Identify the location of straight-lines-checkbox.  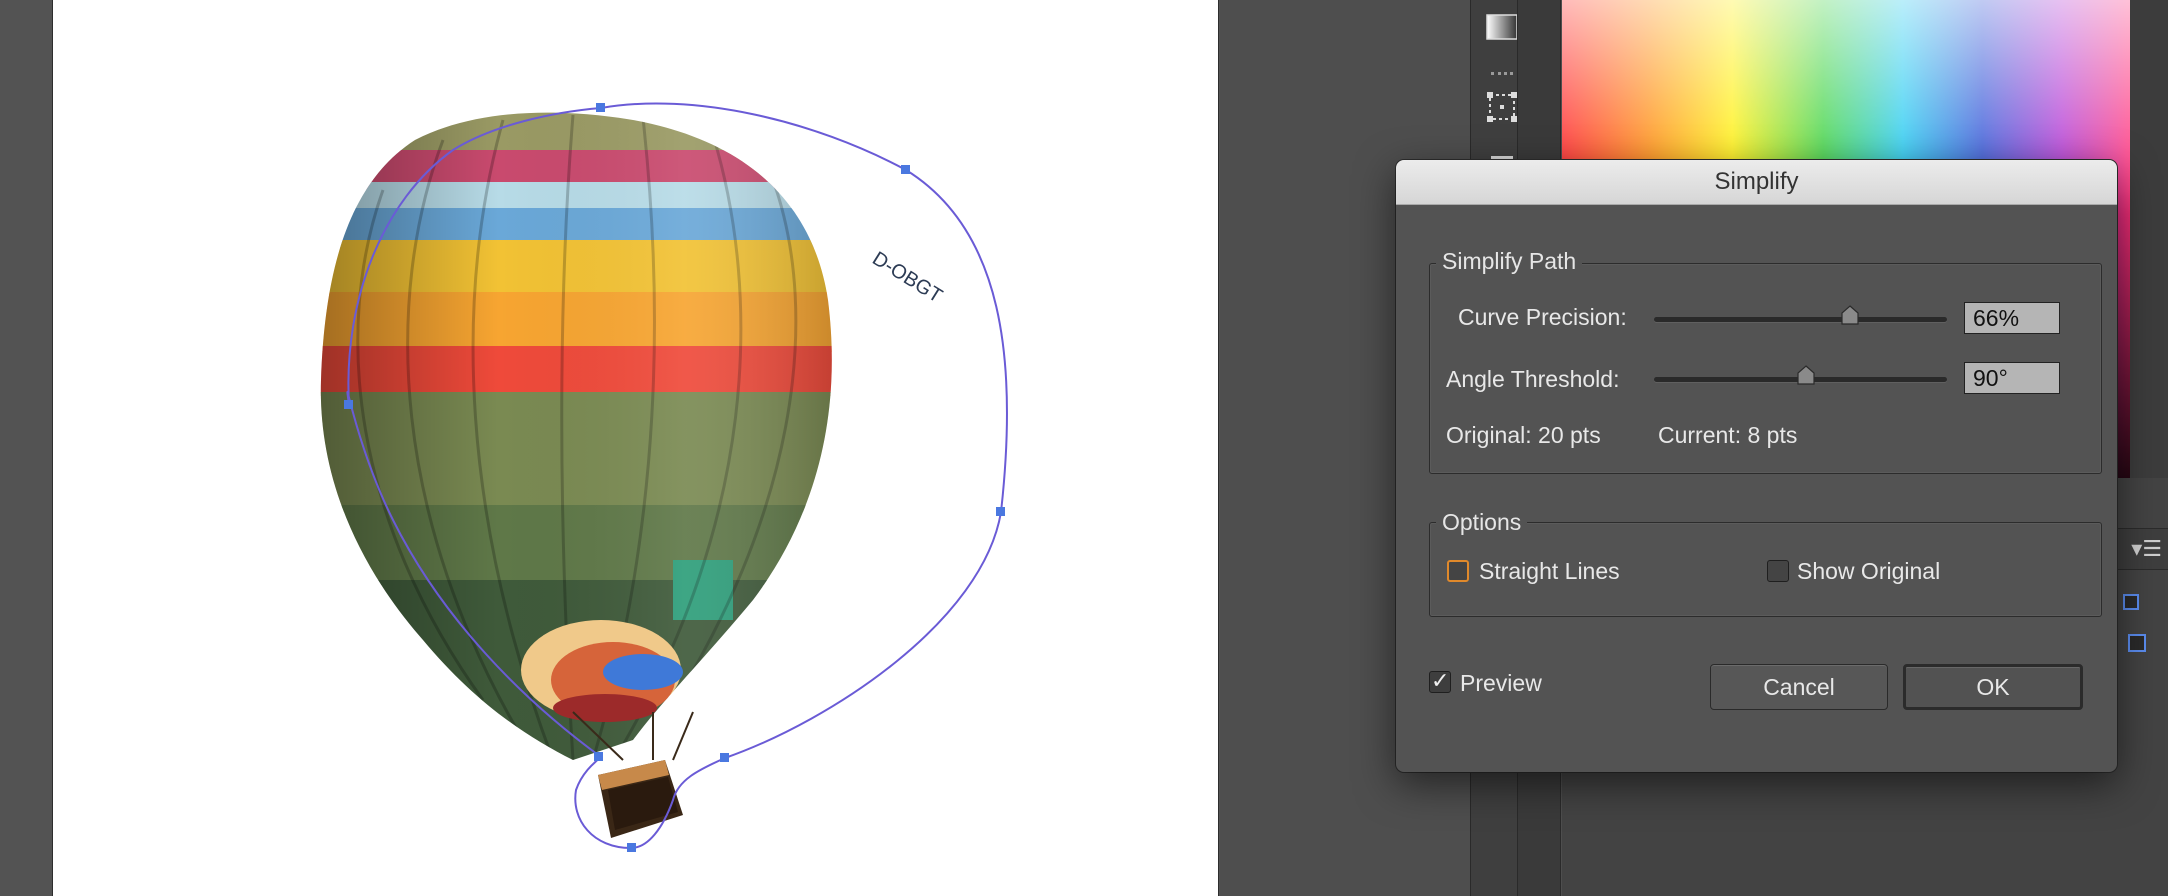
(1458, 571).